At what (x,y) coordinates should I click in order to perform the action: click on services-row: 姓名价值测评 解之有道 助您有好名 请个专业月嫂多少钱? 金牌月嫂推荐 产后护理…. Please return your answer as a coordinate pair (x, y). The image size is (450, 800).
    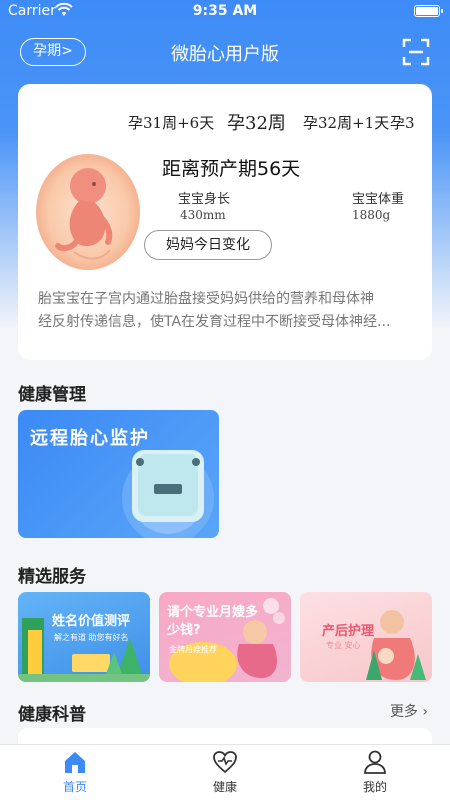
    Looking at the image, I should click on (225, 637).